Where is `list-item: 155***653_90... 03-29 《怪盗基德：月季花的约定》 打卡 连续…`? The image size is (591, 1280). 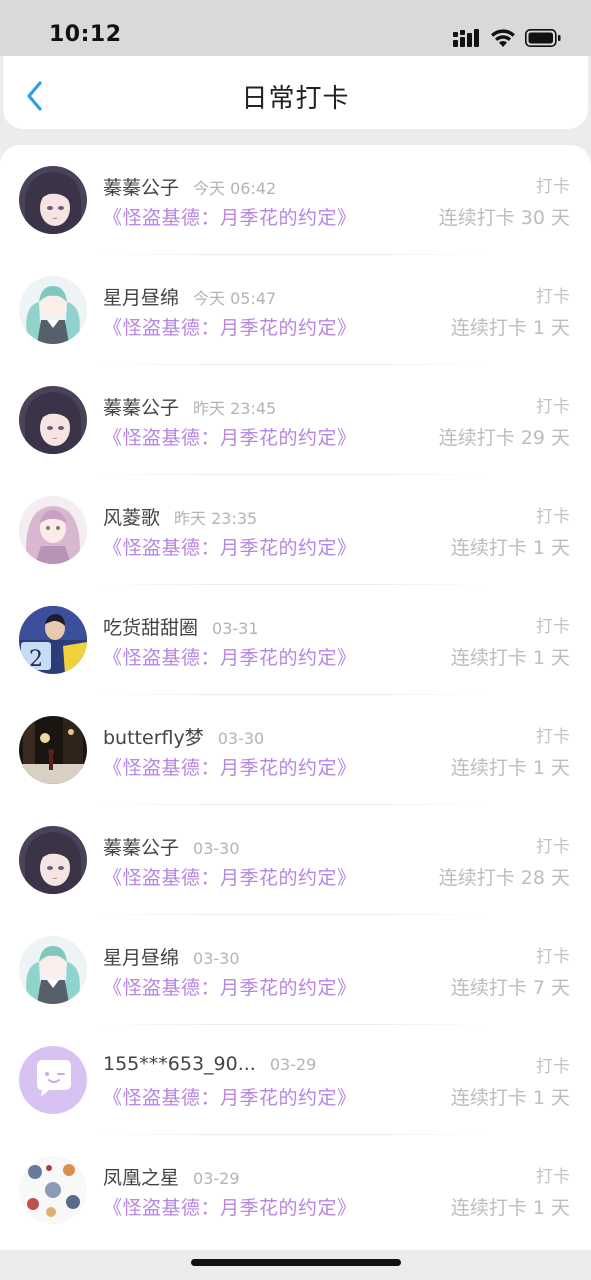
list-item: 155***653_90... 03-29 《怪盗基德：月季花的约定》 打卡 连续… is located at coordinates (295, 1080).